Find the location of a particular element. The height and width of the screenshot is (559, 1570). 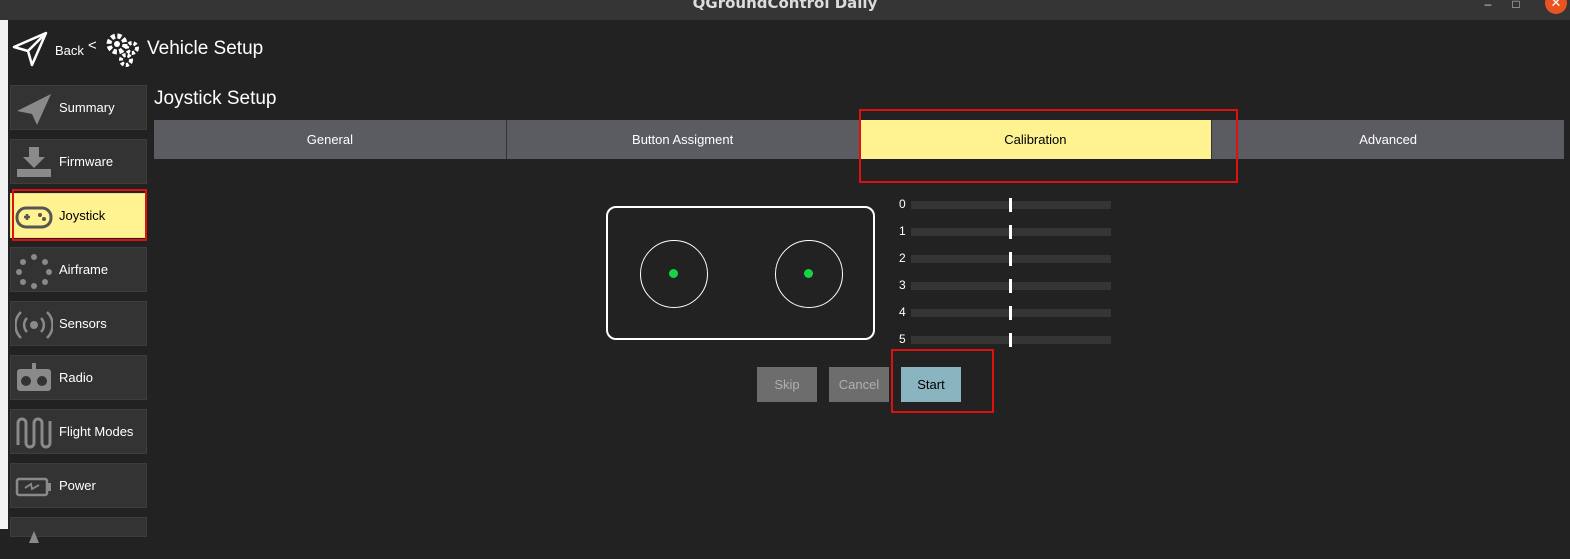

sidebar-item-firmware: Firmware is located at coordinates (78, 161).